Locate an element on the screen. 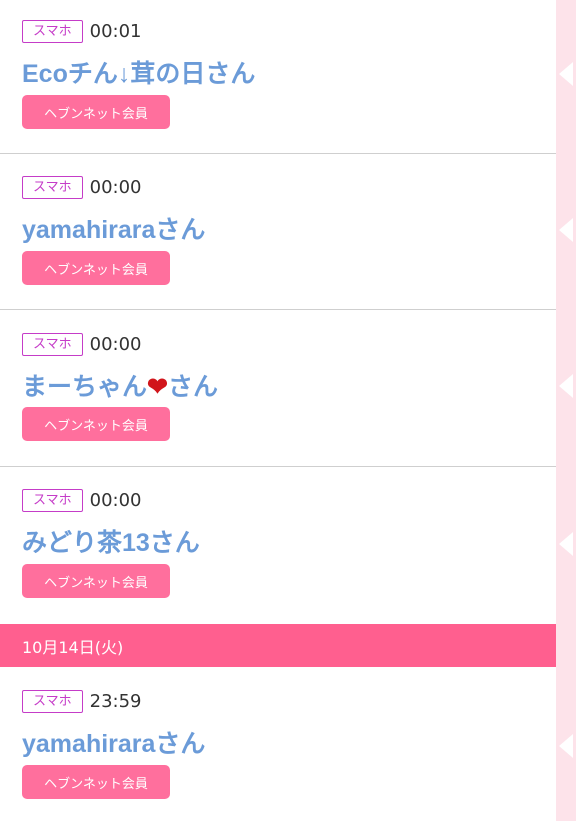  side-rail is located at coordinates (566, 410).